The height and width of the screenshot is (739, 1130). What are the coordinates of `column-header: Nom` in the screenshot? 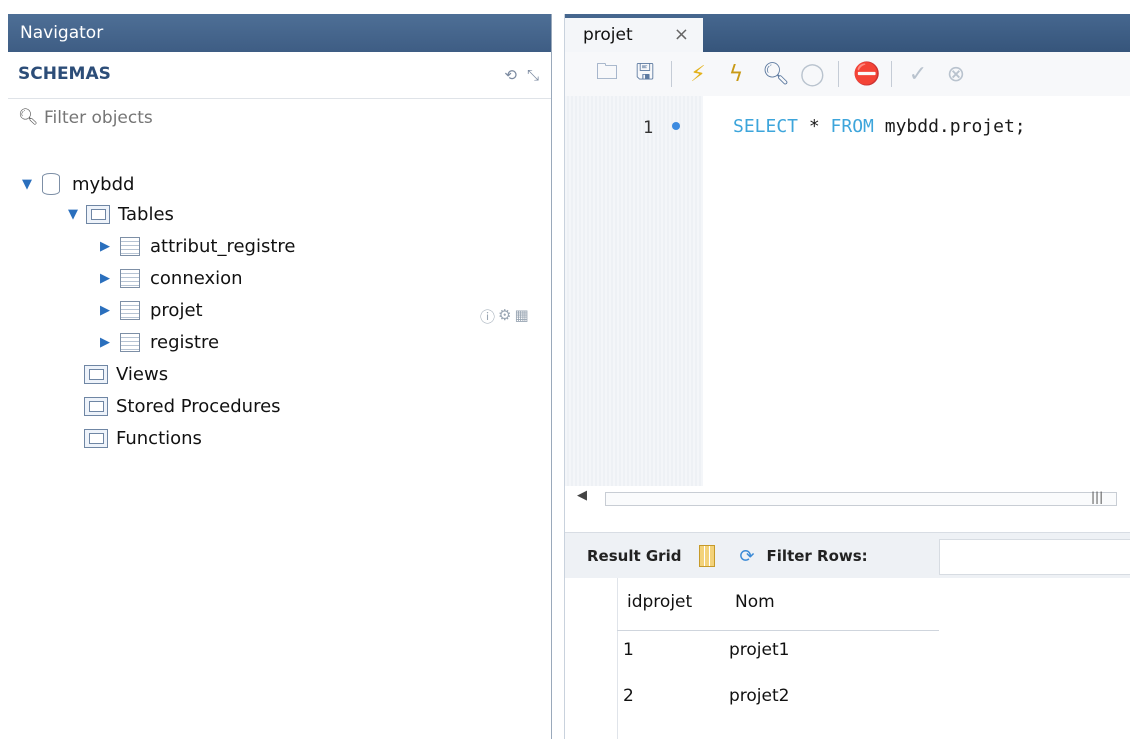 It's located at (755, 602).